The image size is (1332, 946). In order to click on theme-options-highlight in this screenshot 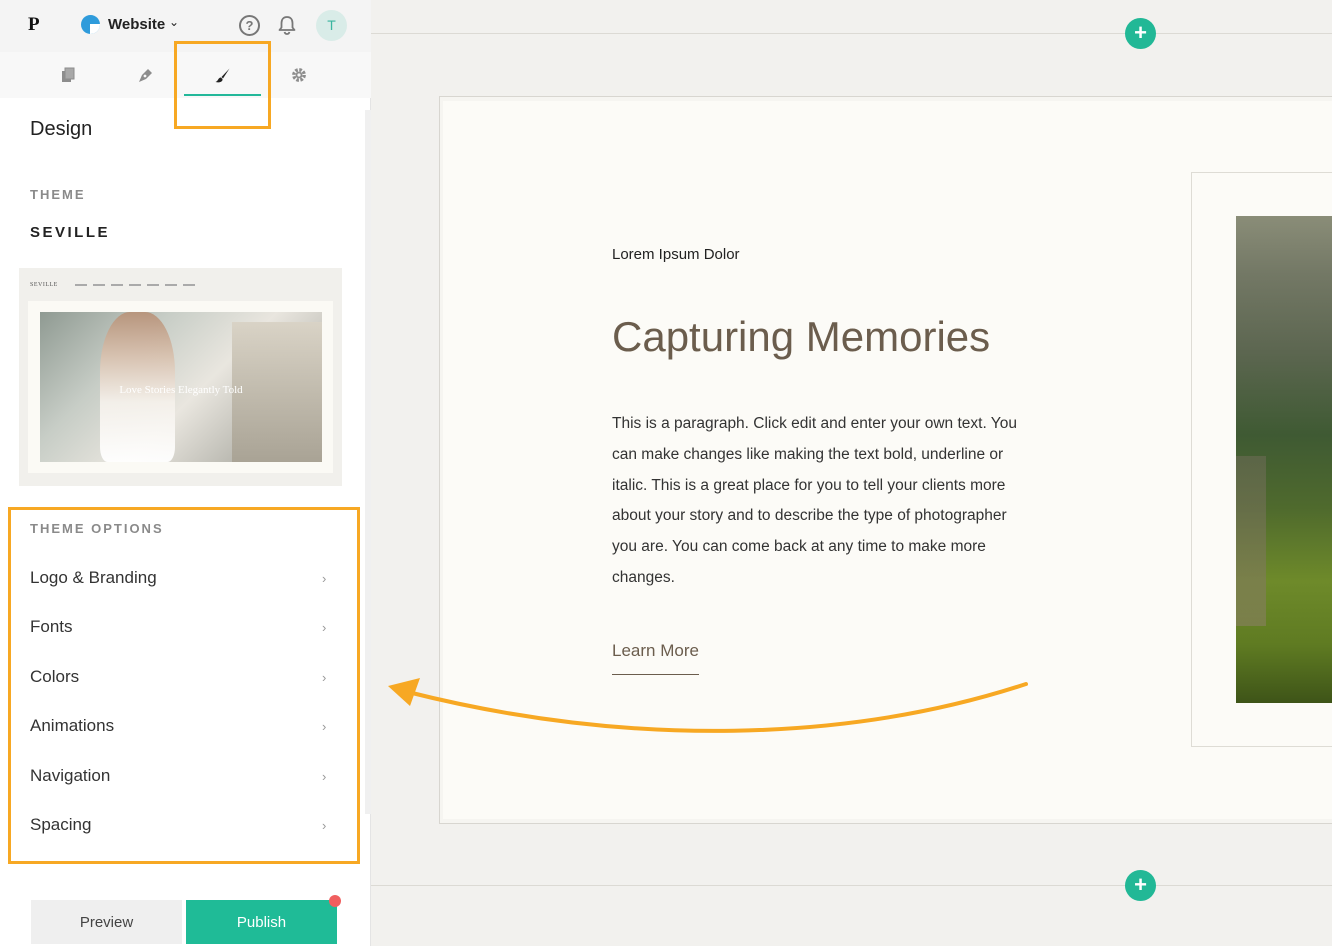, I will do `click(184, 685)`.